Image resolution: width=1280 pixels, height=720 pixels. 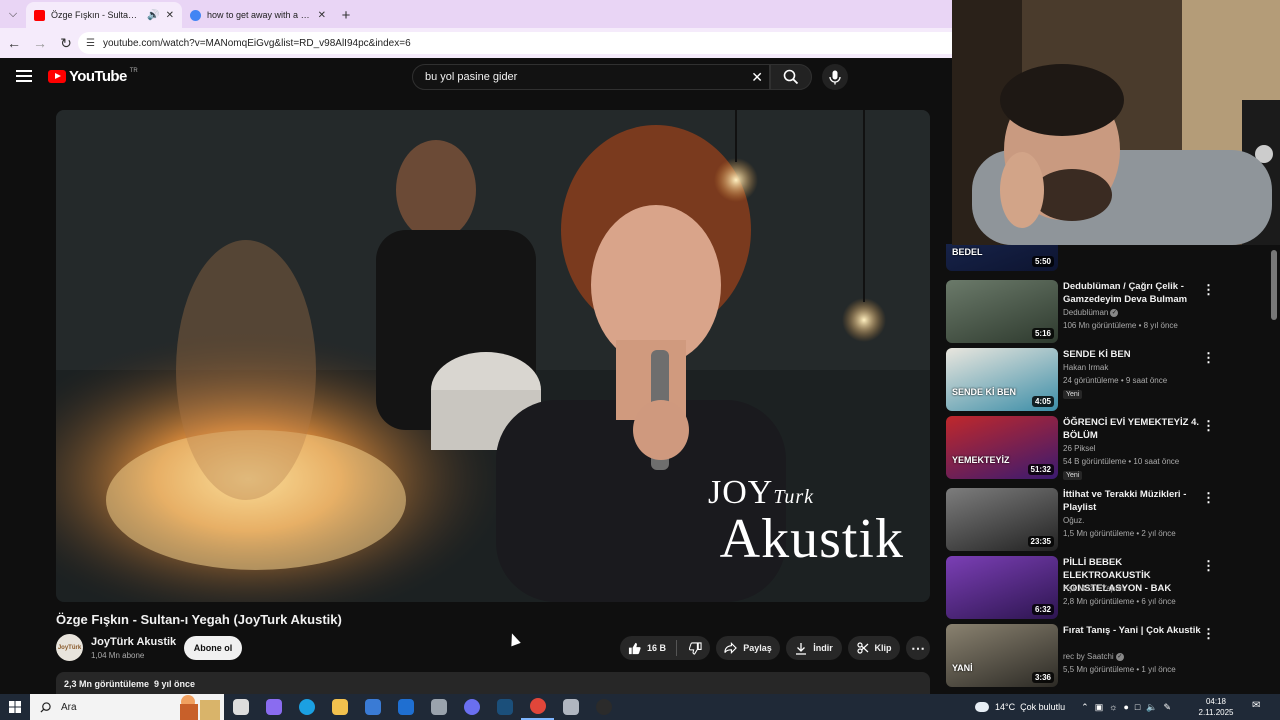 I want to click on recommendation-meta: 5,5 Mn görüntüleme • 1 yıl önce, so click(x=1119, y=669).